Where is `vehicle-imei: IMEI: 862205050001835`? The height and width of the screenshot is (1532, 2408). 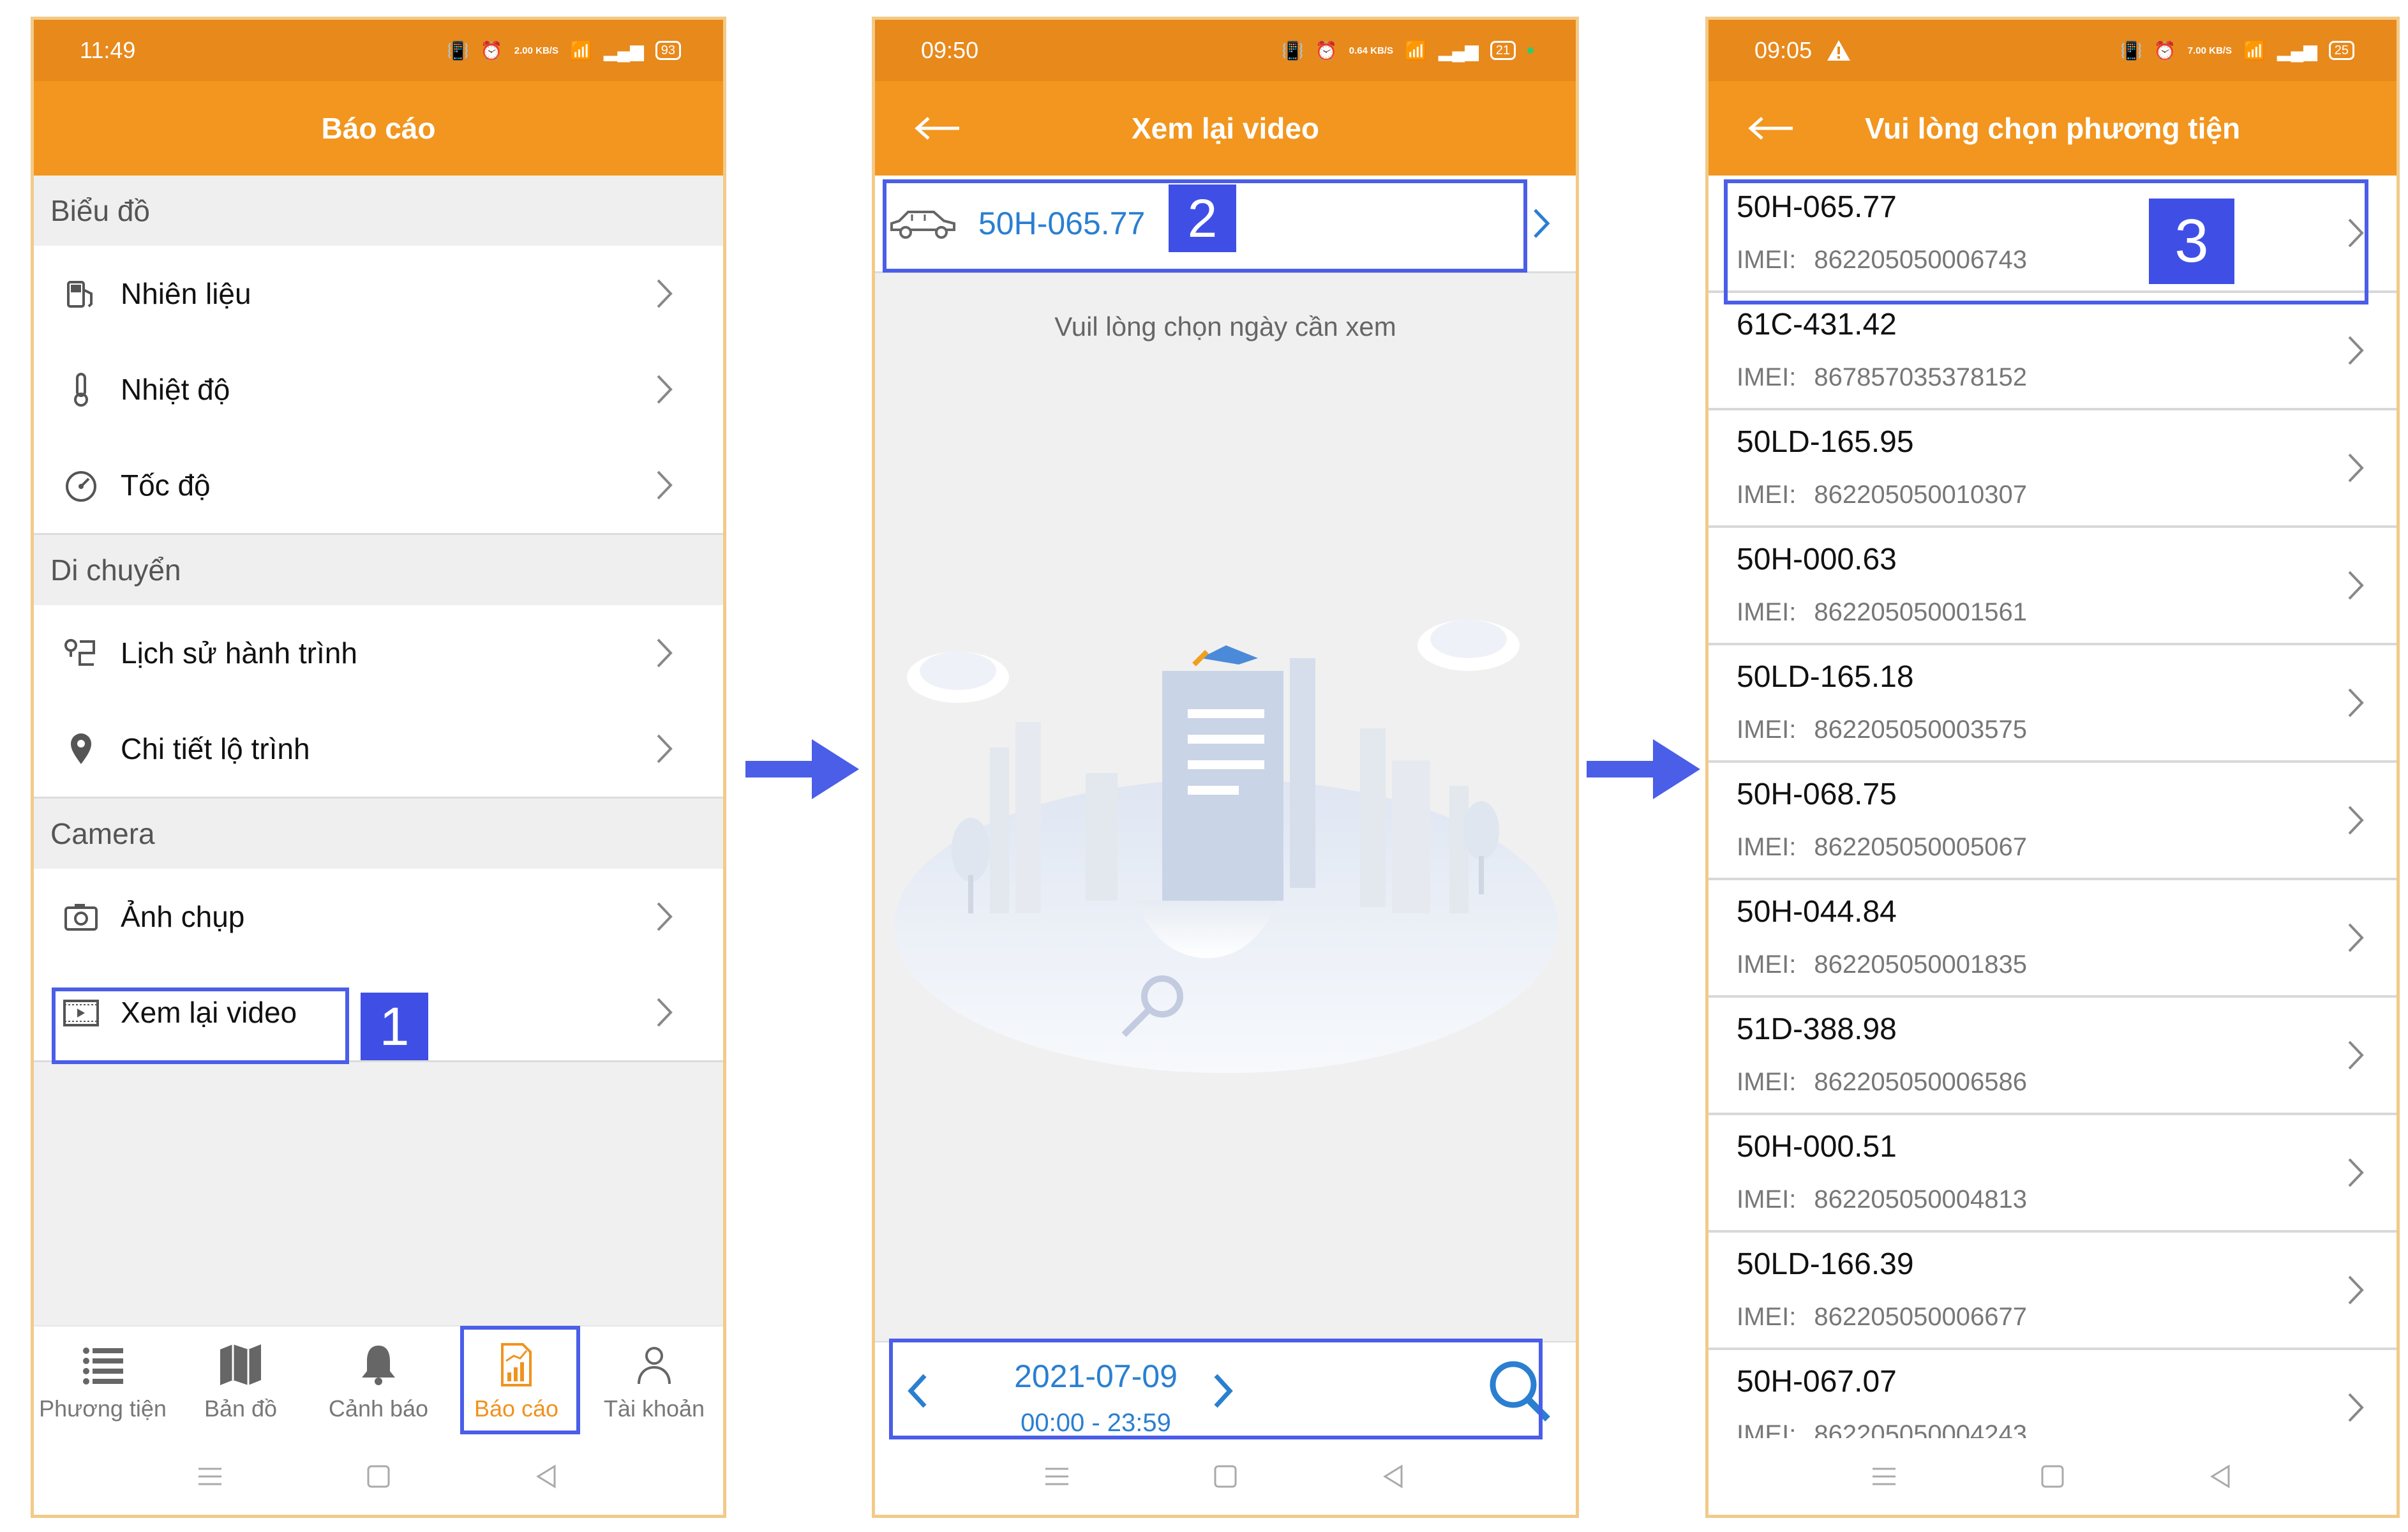 vehicle-imei: IMEI: 862205050001835 is located at coordinates (1882, 964).